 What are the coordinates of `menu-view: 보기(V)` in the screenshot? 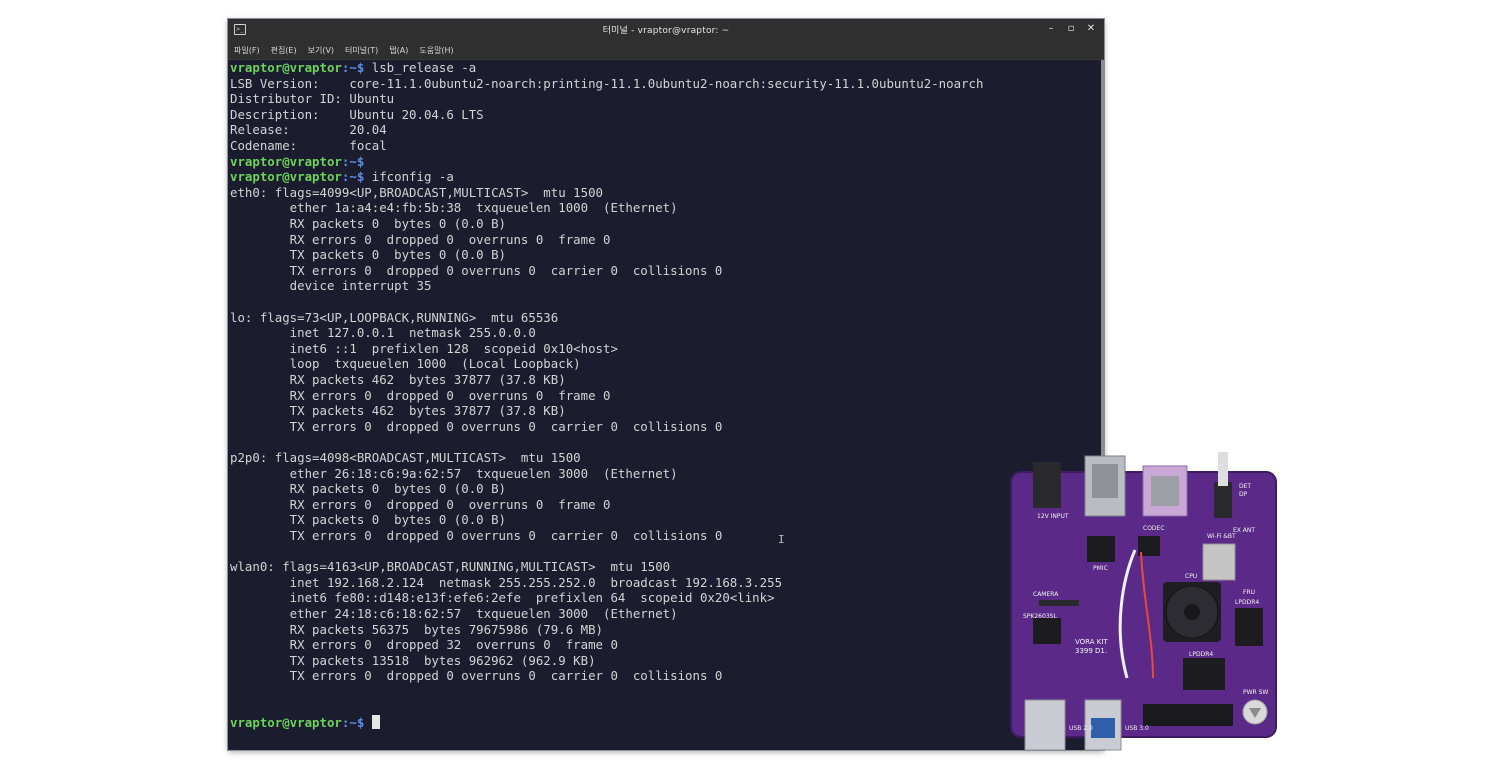 It's located at (321, 50).